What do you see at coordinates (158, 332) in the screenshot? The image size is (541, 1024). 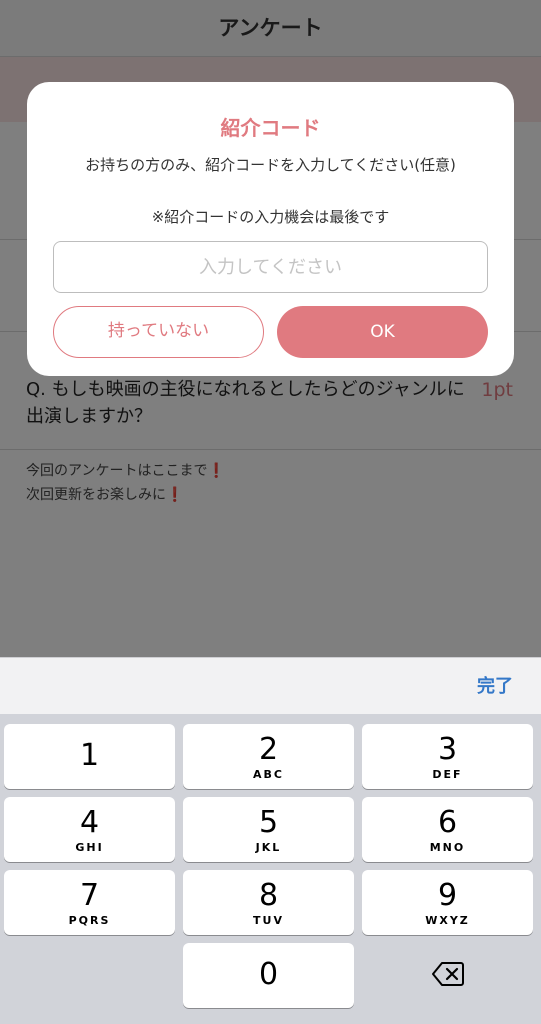 I see `no-code-button: 持っていない` at bounding box center [158, 332].